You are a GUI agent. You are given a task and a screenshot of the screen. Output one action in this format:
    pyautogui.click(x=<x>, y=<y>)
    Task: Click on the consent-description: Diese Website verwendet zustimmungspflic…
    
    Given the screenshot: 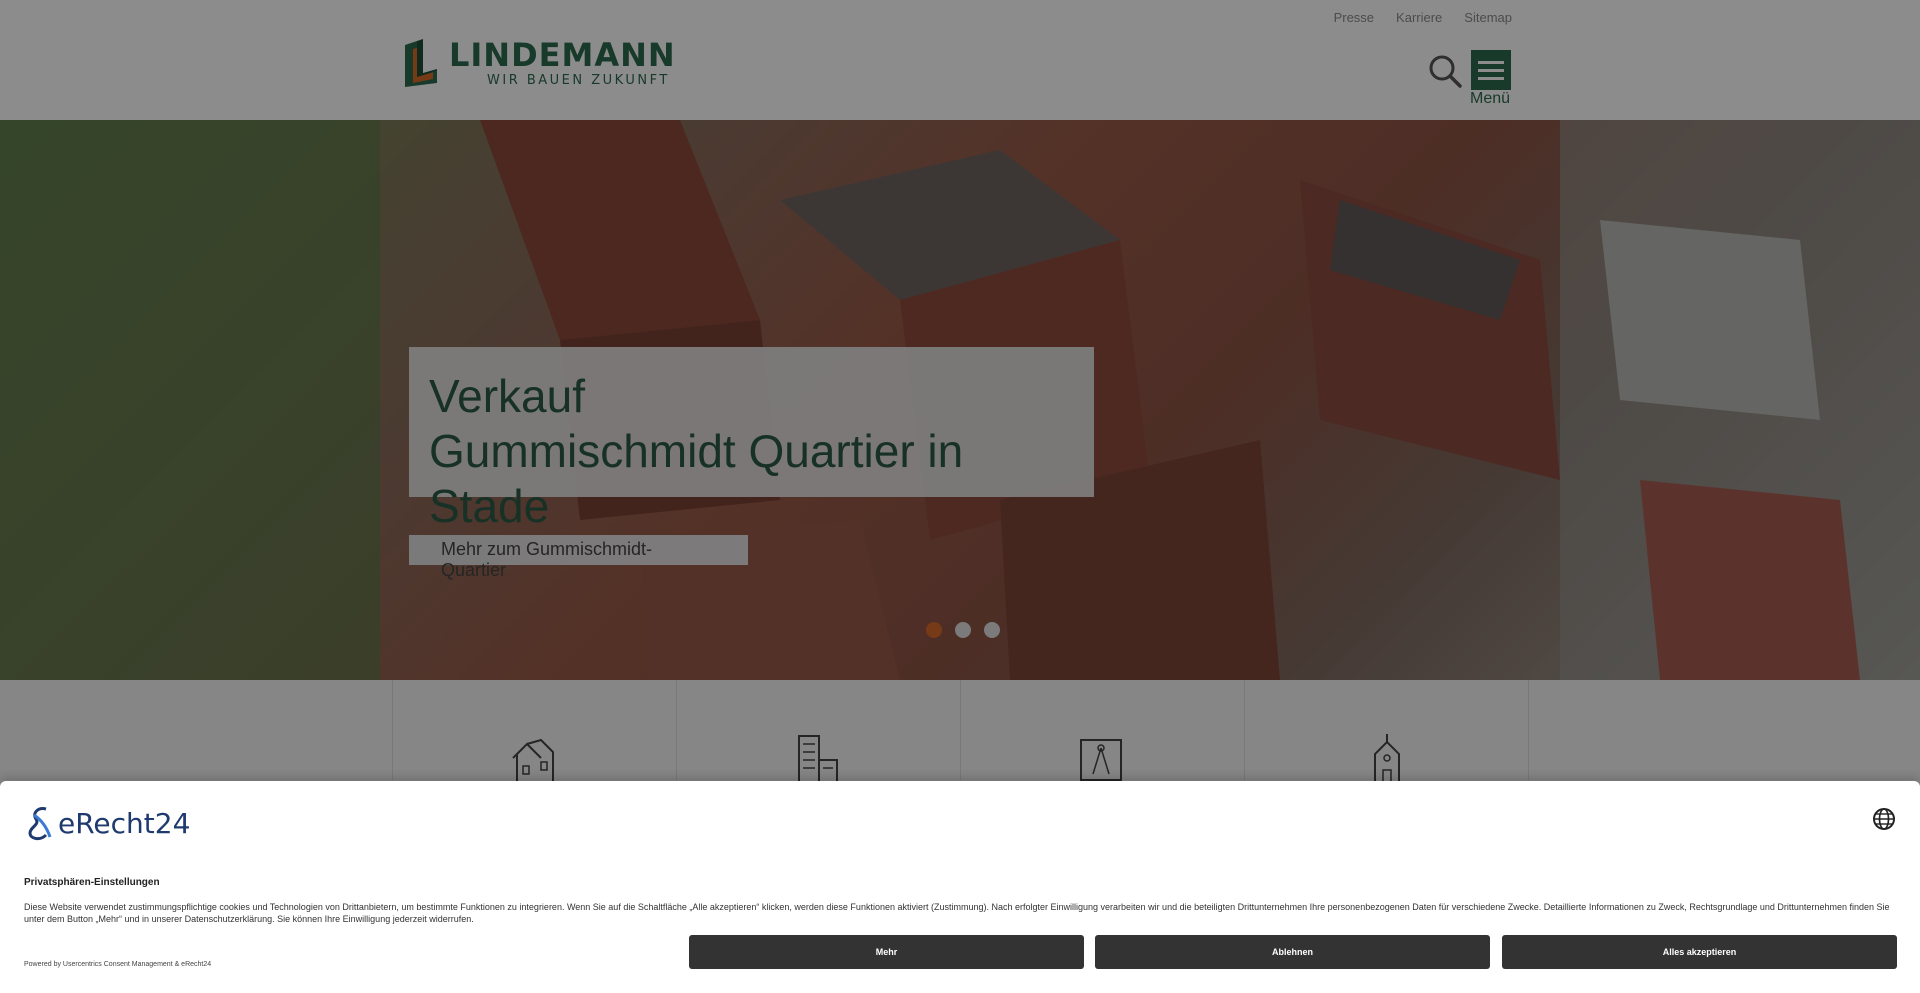 What is the action you would take?
    pyautogui.click(x=957, y=913)
    